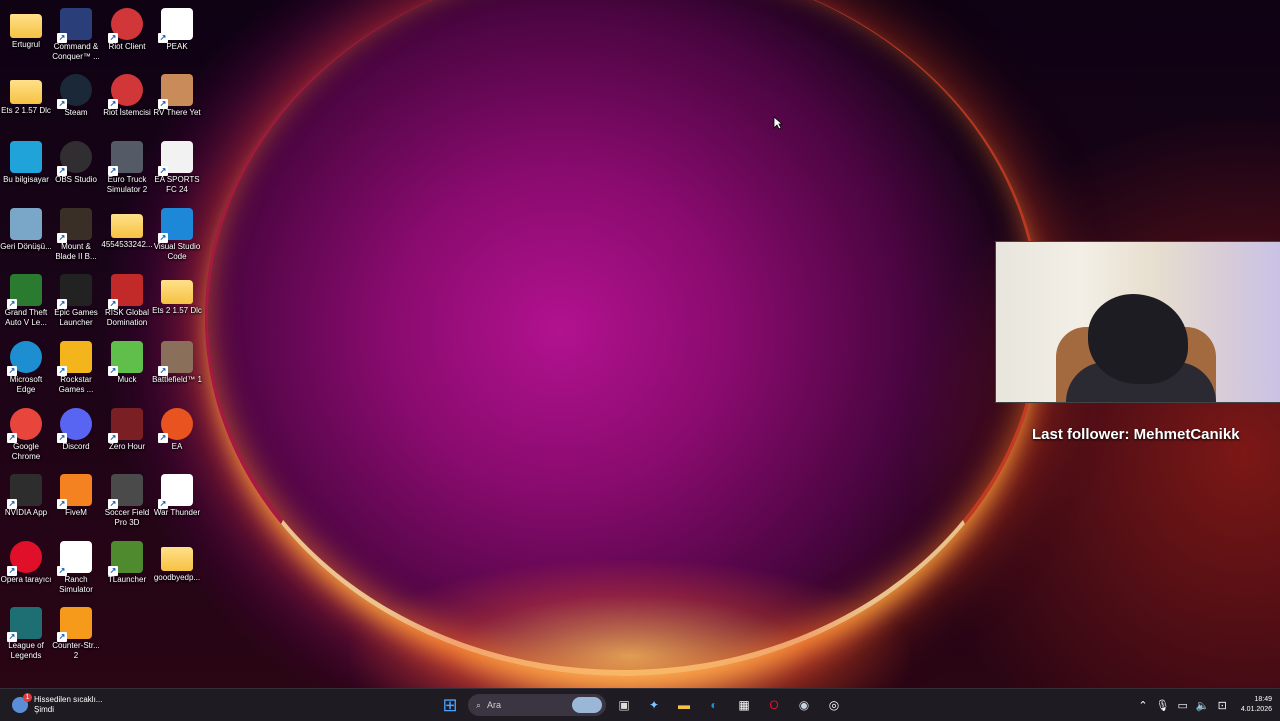 The image size is (1280, 721). I want to click on desktop-icon: Ertugrul, so click(26, 29).